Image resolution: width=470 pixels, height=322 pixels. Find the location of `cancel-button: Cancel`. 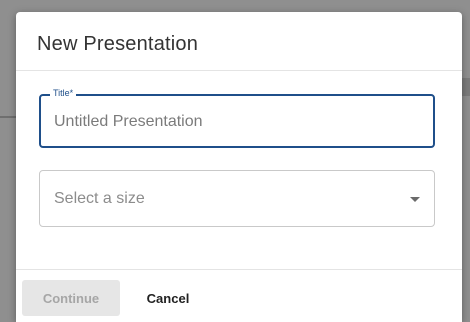

cancel-button: Cancel is located at coordinates (168, 298).